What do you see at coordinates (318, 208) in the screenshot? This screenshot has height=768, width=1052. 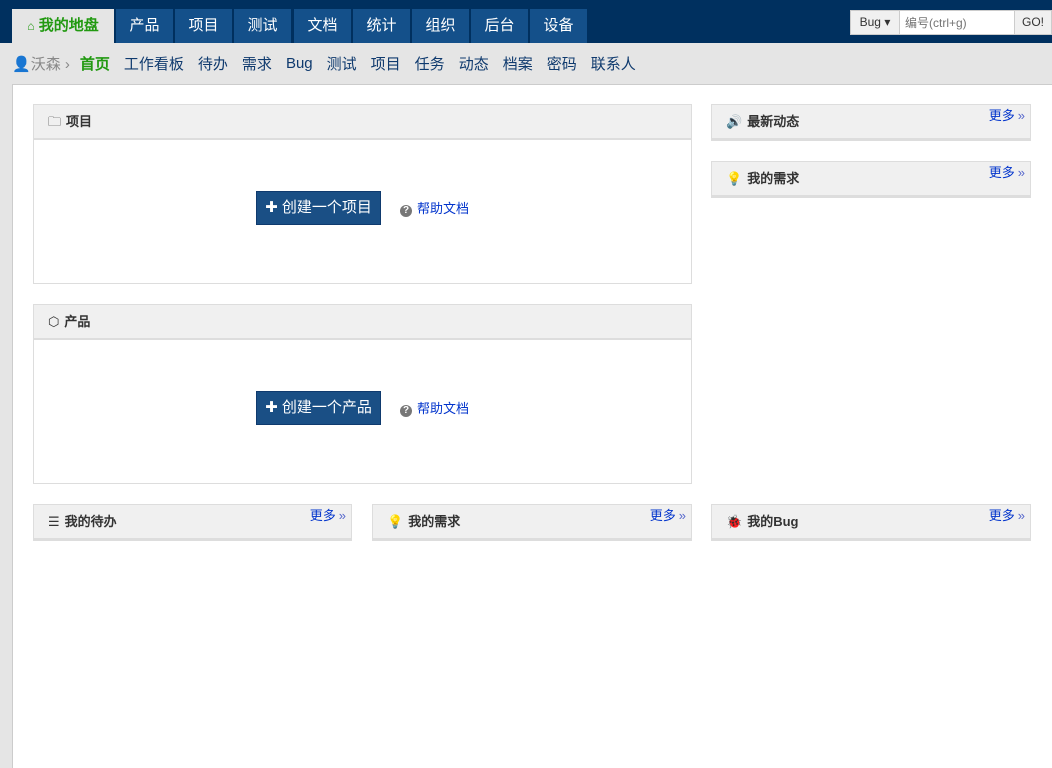 I see `create-project-button: ✚ 创建一个项目` at bounding box center [318, 208].